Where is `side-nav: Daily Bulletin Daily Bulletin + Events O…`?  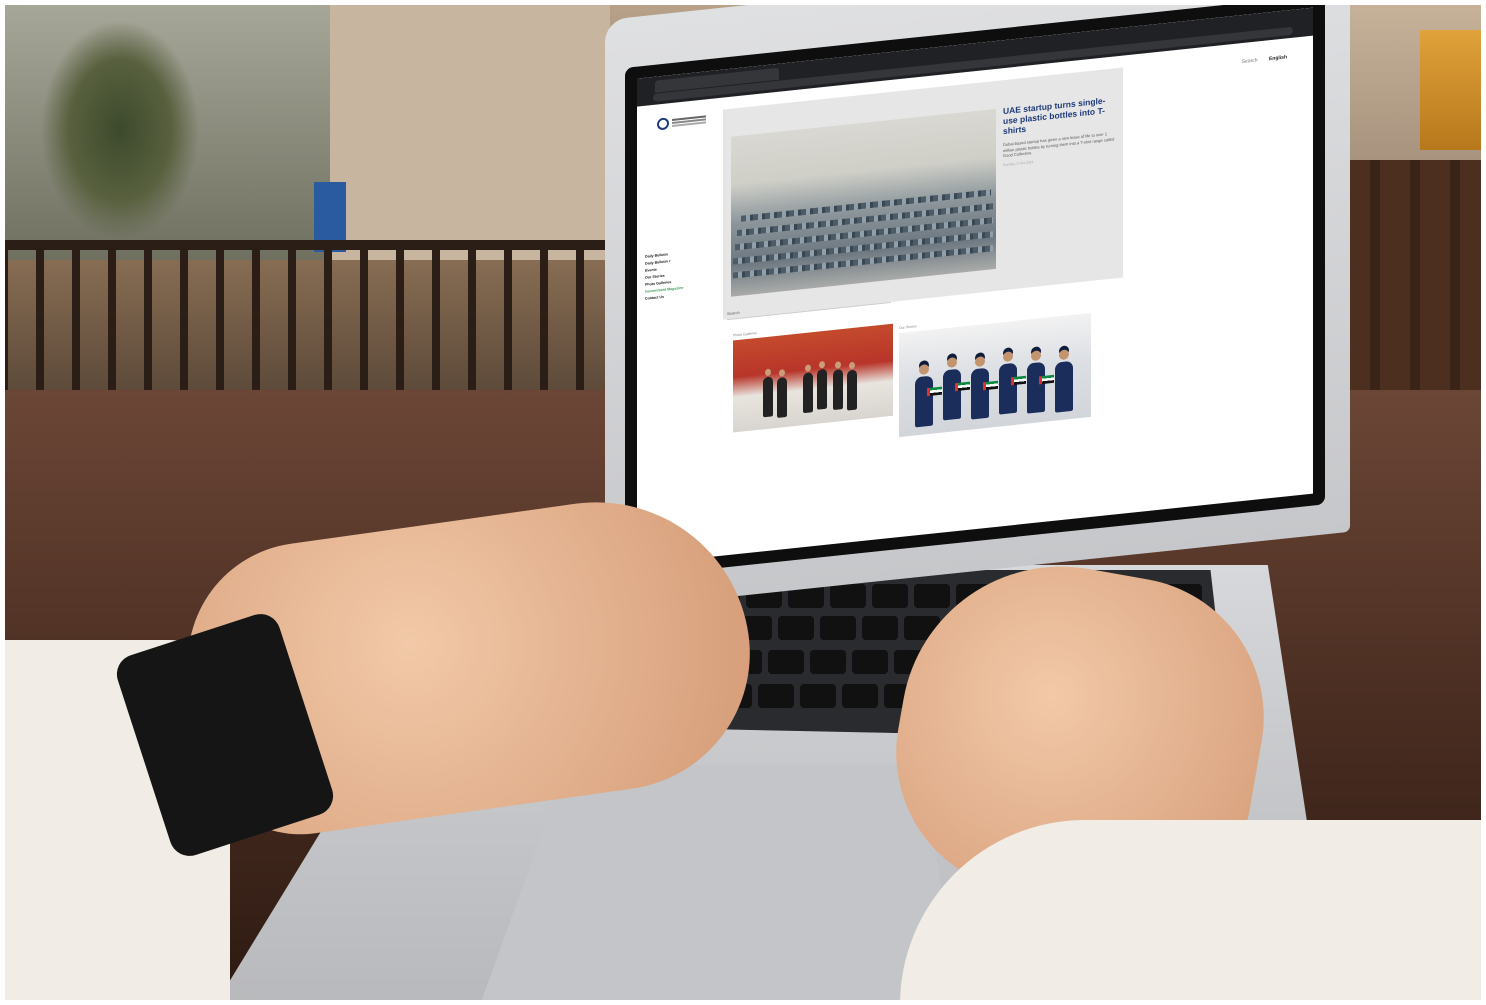
side-nav: Daily Bulletin Daily Bulletin + Events O… is located at coordinates (664, 276).